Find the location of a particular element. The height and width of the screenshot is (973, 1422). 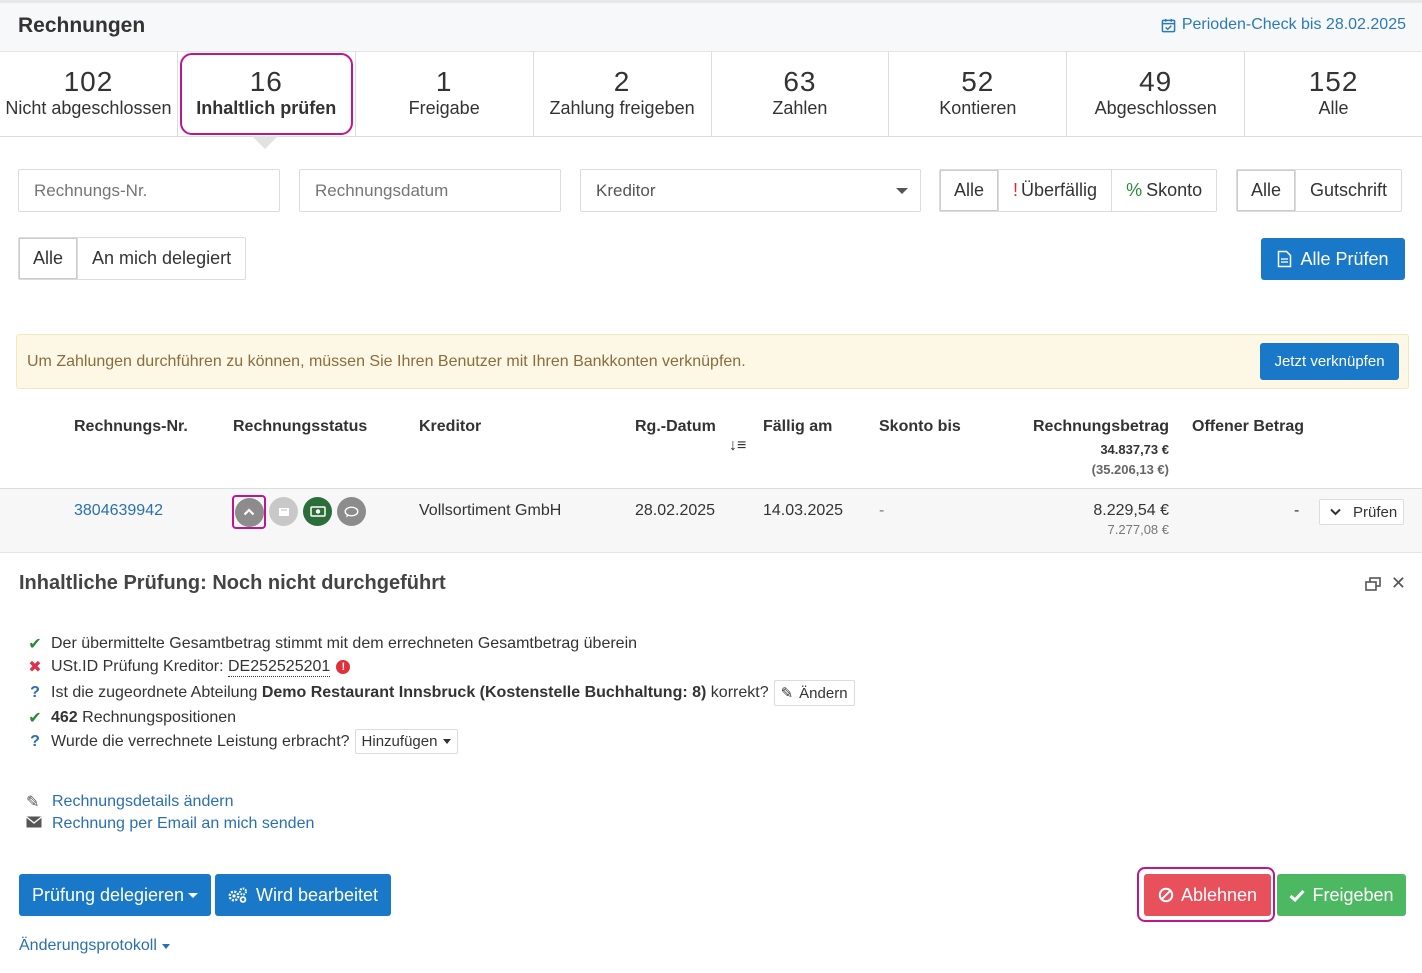

row-amount-sub: 7.277,08 € is located at coordinates (1138, 529).